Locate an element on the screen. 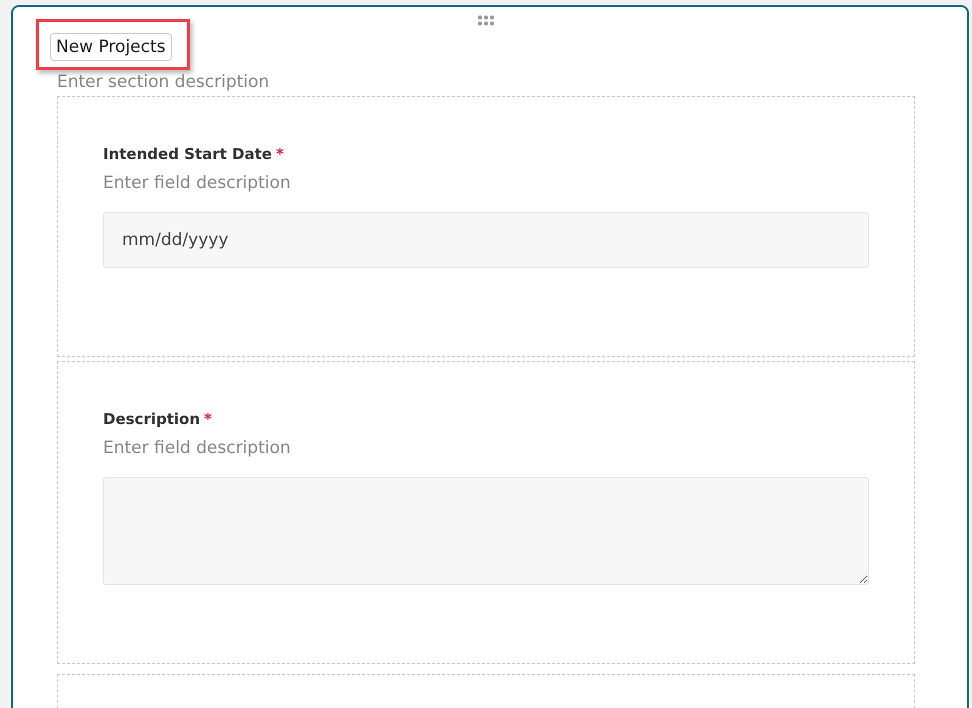 This screenshot has width=972, height=708. text-area-field is located at coordinates (486, 531).